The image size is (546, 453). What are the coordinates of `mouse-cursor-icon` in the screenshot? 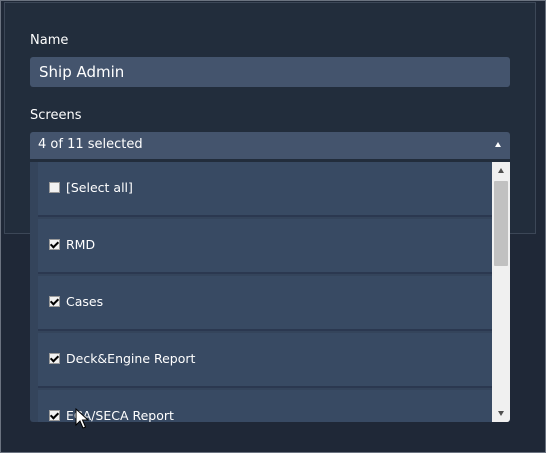 It's located at (82, 418).